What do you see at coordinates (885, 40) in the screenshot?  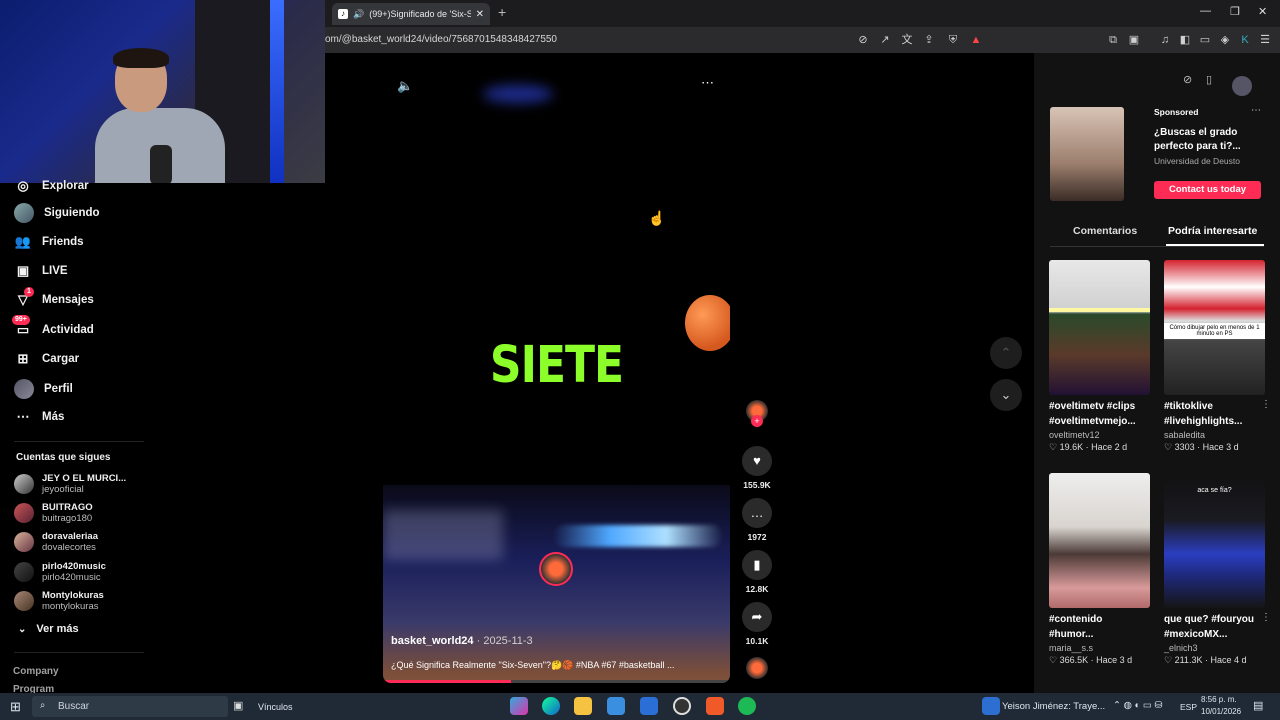 I see `open-external-icon: ↗` at bounding box center [885, 40].